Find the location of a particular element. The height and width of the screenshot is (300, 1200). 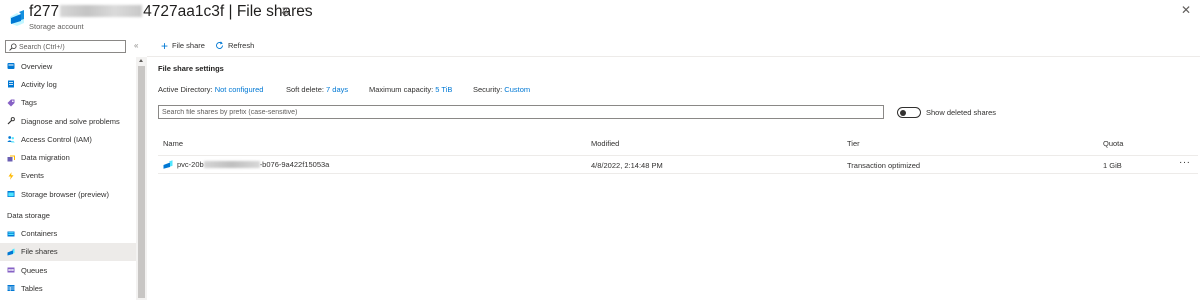

file-share-resource-icon is located at coordinates (17, 18).